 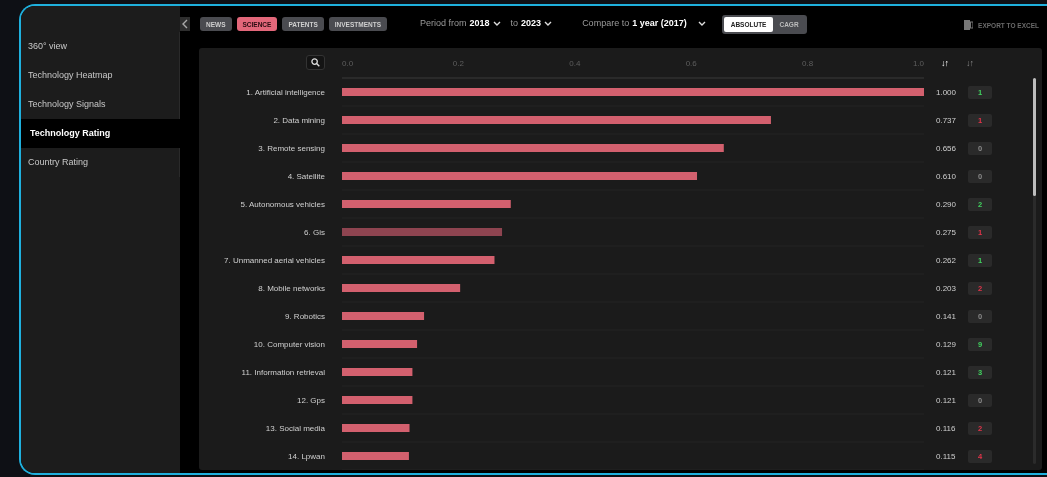 What do you see at coordinates (514, 23) in the screenshot?
I see `period-to-label: to` at bounding box center [514, 23].